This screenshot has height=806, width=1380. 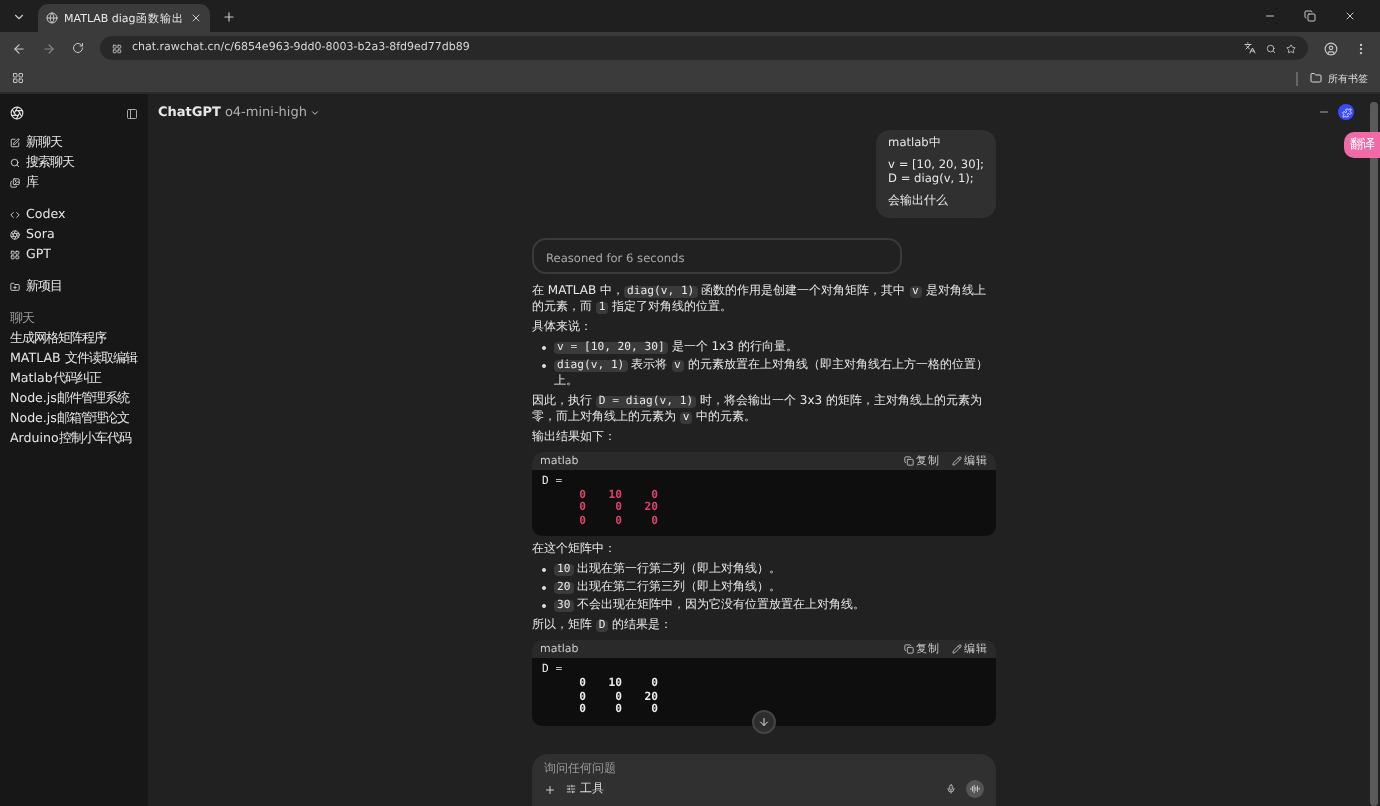 I want to click on new-chat-icon, so click(x=15, y=142).